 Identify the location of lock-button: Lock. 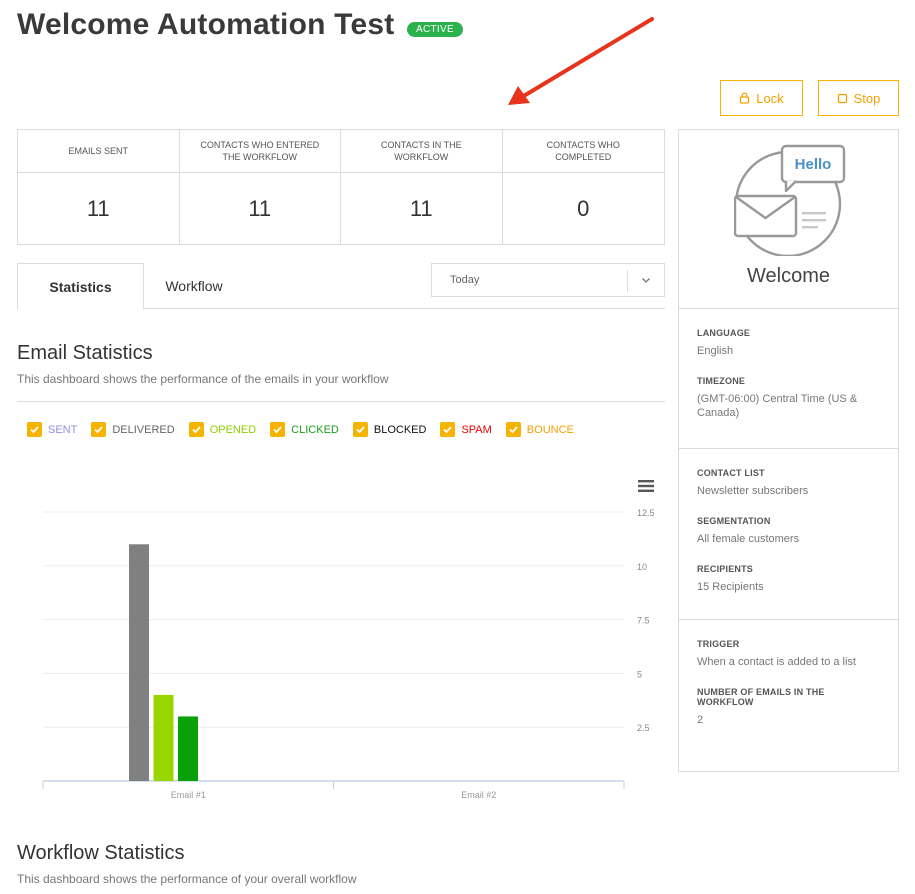
(761, 98).